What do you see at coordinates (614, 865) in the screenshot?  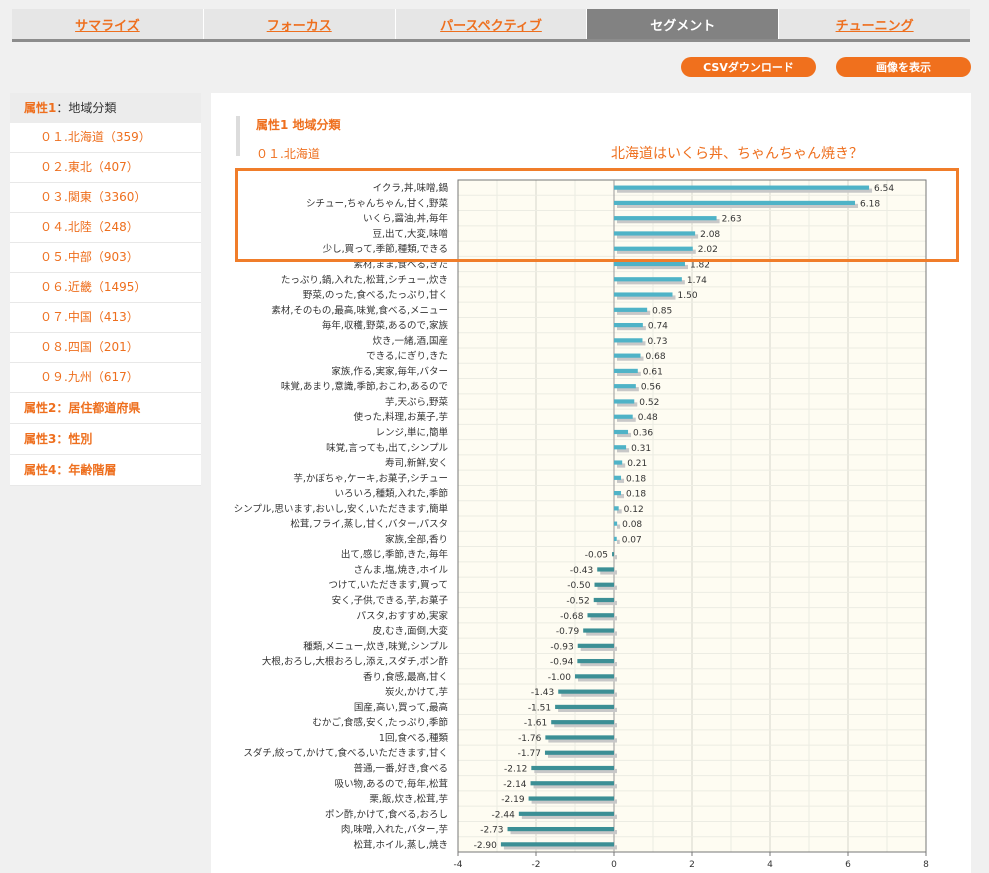 I see `x-tick-label: 0` at bounding box center [614, 865].